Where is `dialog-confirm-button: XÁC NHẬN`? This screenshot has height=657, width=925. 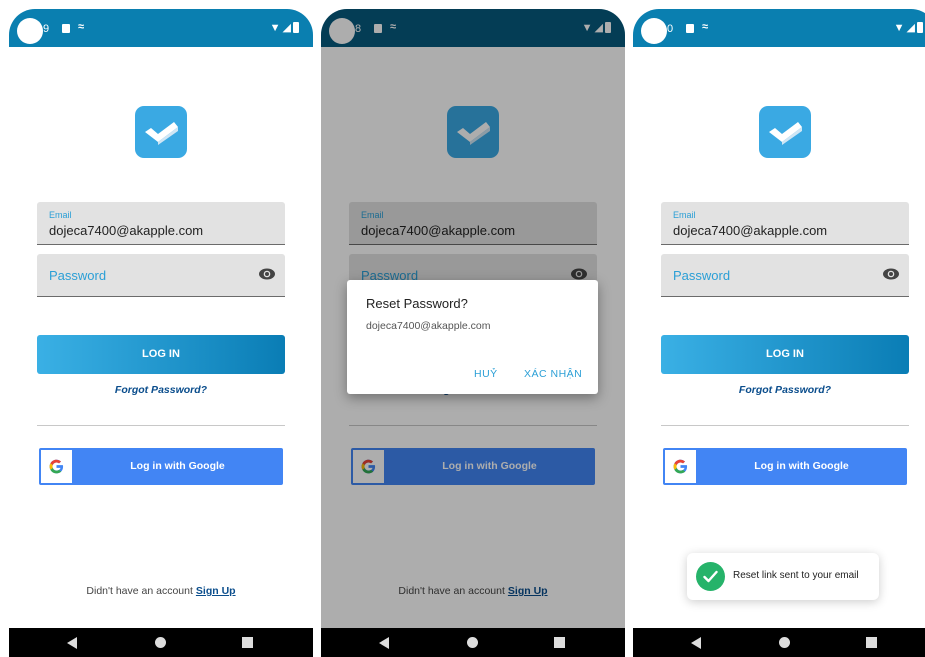
dialog-confirm-button: XÁC NHẬN is located at coordinates (553, 374).